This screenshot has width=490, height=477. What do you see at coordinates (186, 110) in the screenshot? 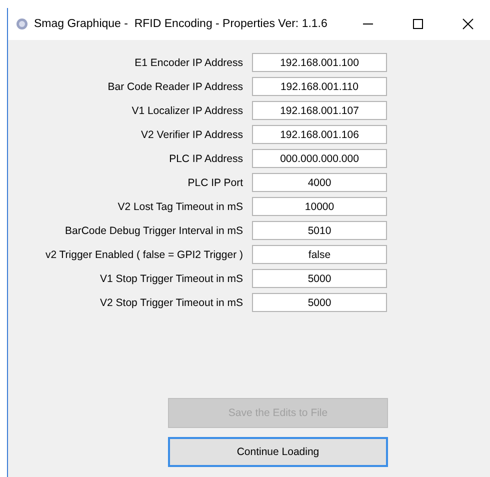
I see `field-label: V1 Localizer IP Address` at bounding box center [186, 110].